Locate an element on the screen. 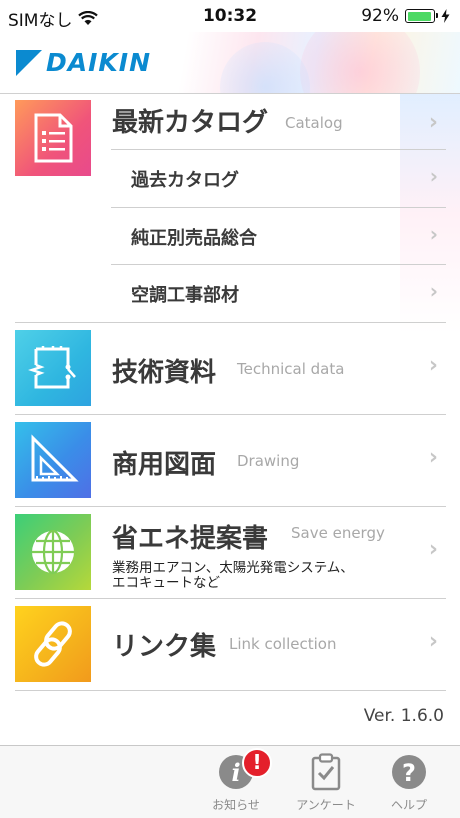 This screenshot has height=818, width=460. daikin-logo: DAIKIN is located at coordinates (83, 62).